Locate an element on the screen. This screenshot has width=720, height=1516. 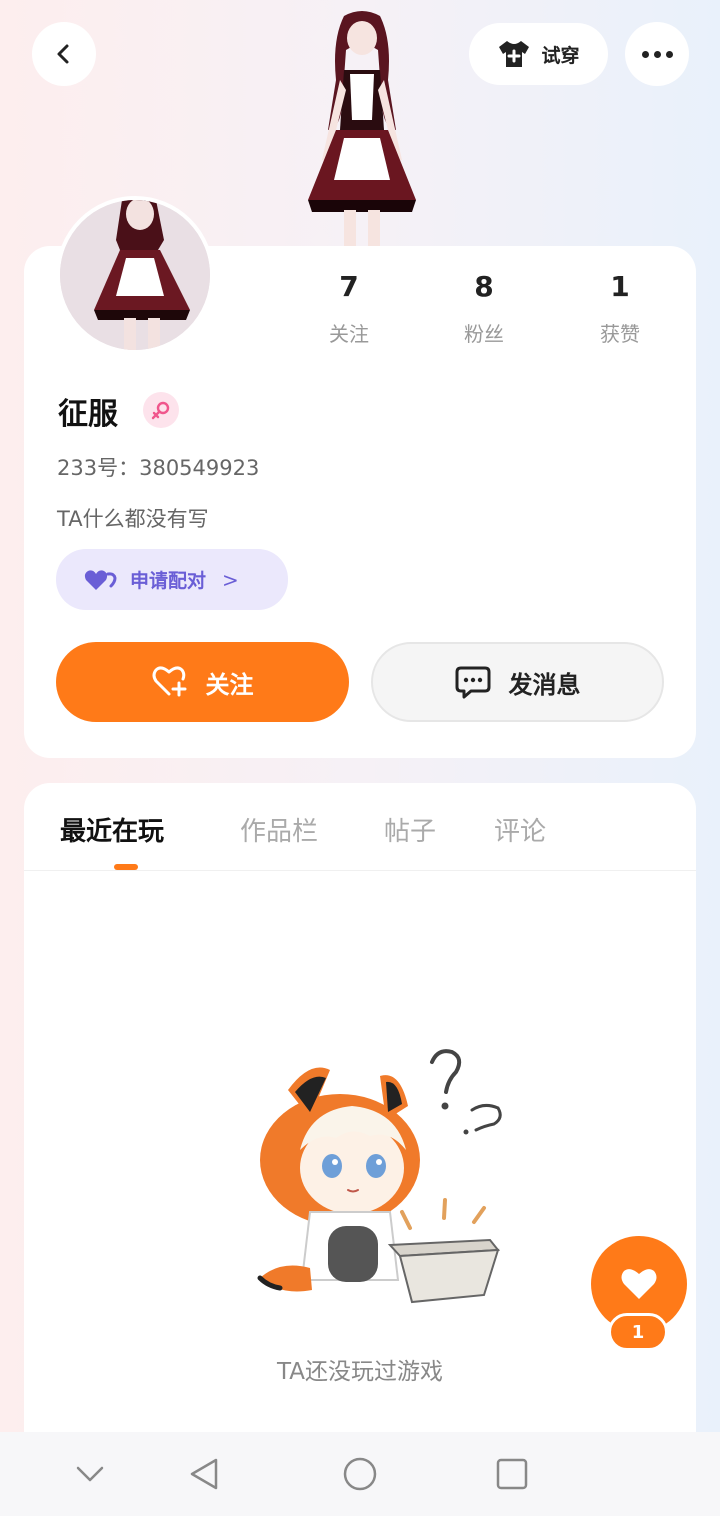
send-message-label: 发消息 is located at coordinates (544, 684).